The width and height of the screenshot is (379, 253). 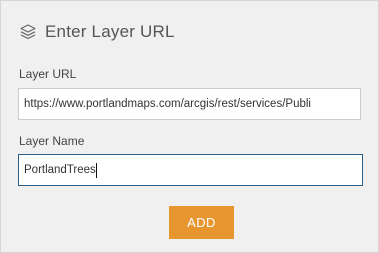 What do you see at coordinates (110, 31) in the screenshot?
I see `panel-title: Enter Layer URL` at bounding box center [110, 31].